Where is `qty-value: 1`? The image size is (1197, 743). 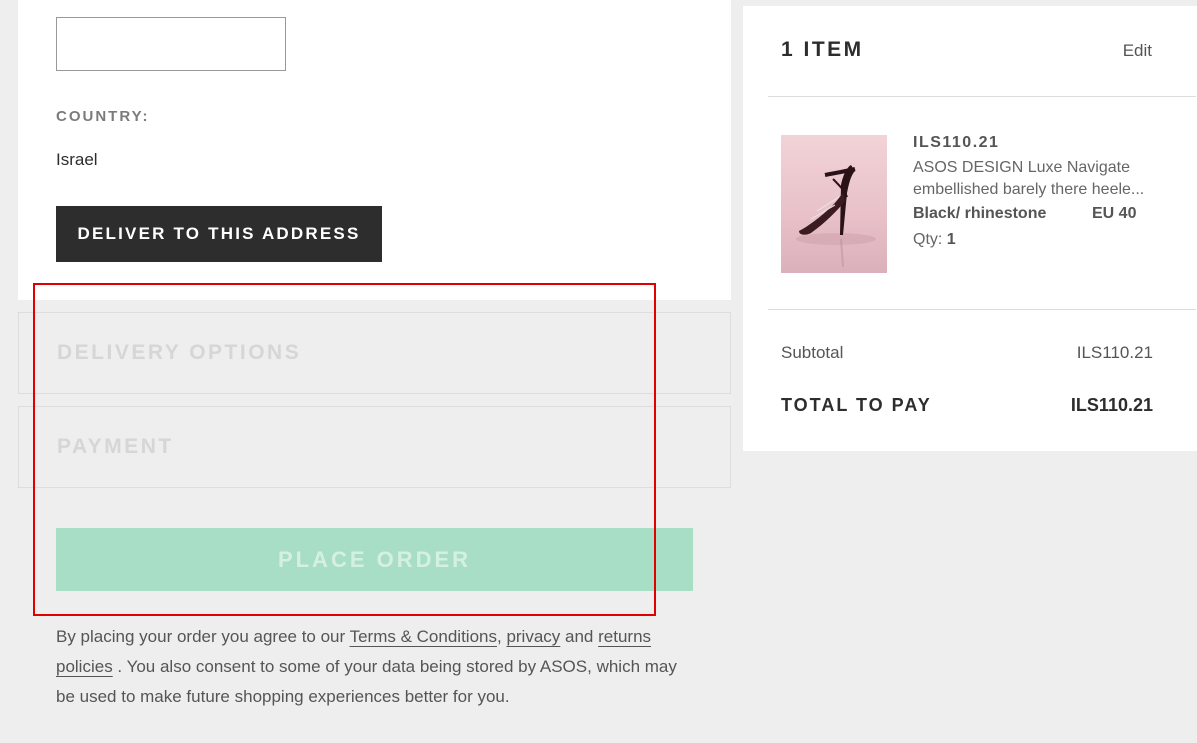 qty-value: 1 is located at coordinates (951, 239).